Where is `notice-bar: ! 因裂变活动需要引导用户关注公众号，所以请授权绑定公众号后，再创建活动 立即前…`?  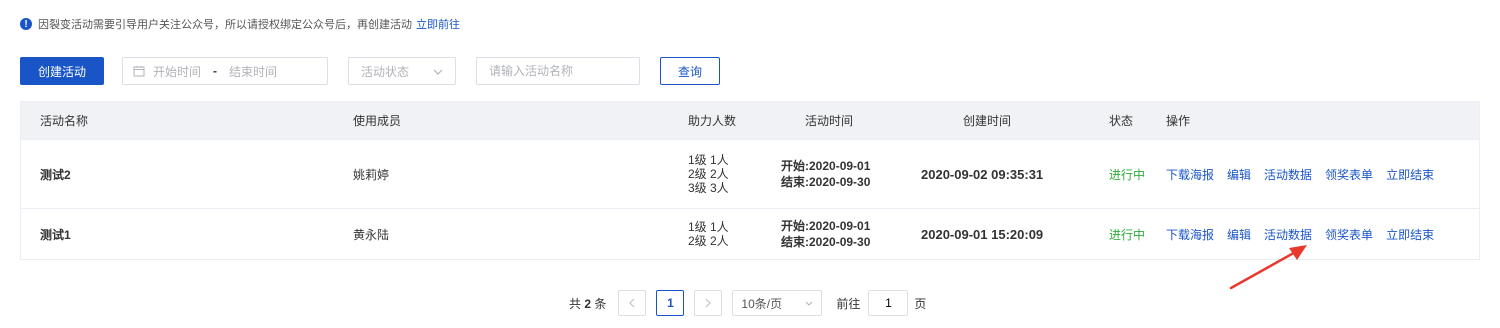
notice-bar: ! 因裂变活动需要引导用户关注公众号，所以请授权绑定公众号后，再创建活动 立即前… is located at coordinates (240, 24).